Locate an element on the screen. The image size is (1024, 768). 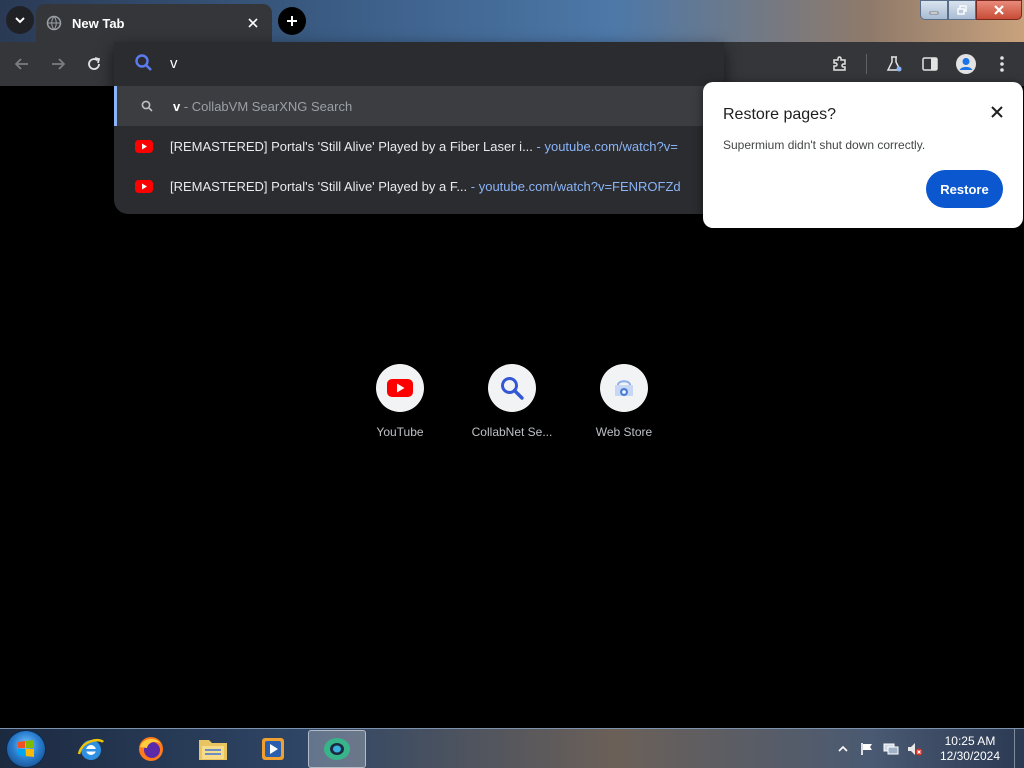
taskbar-media-player is located at coordinates (273, 749).